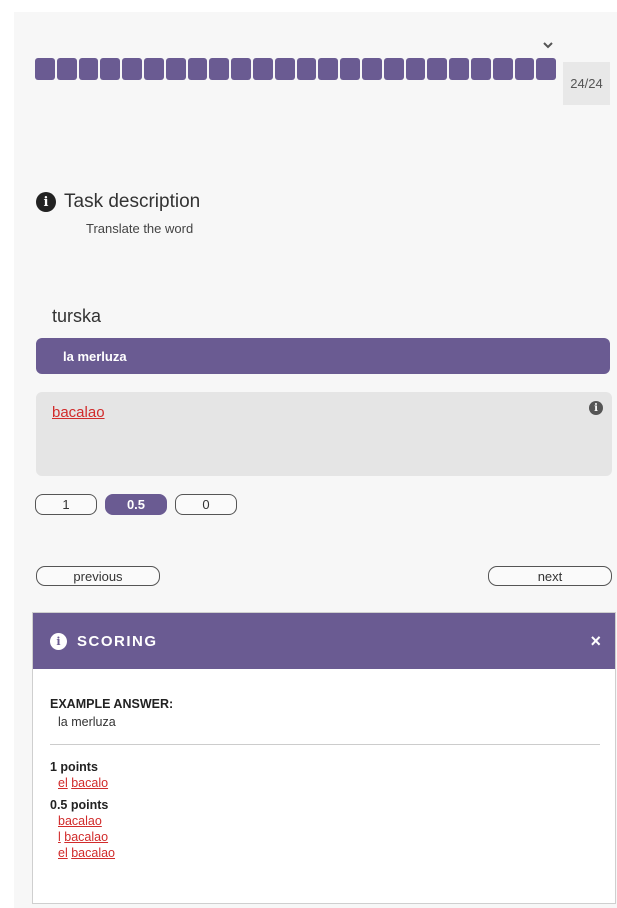 The image size is (617, 908). I want to click on question-word: turska, so click(77, 316).